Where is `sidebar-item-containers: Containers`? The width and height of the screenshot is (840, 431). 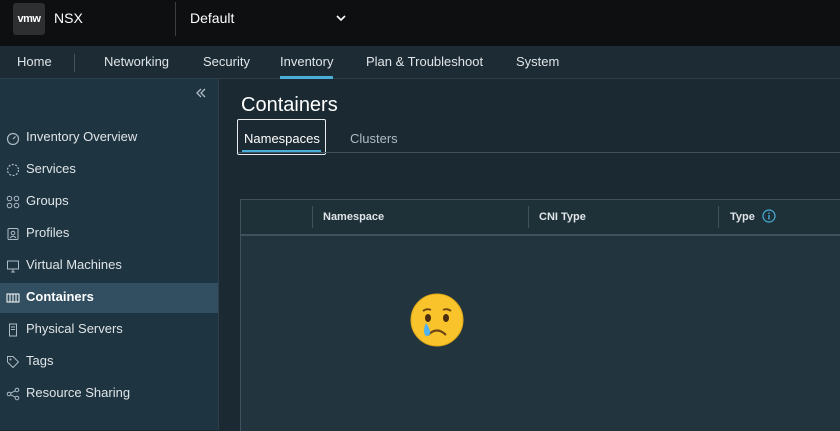 sidebar-item-containers: Containers is located at coordinates (109, 298).